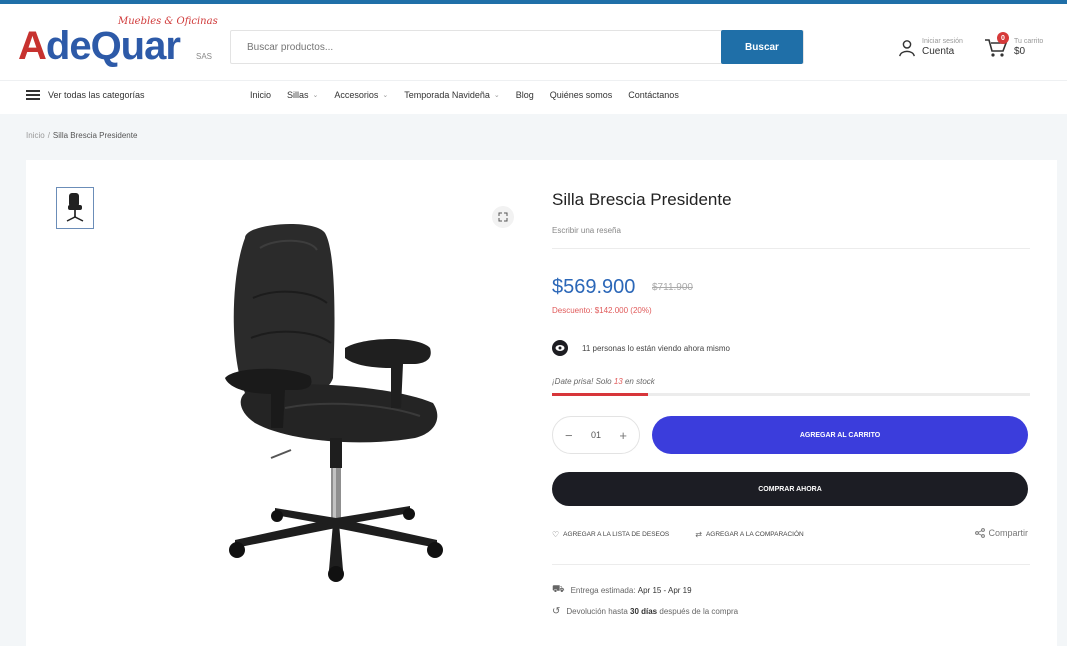 This screenshot has height=646, width=1067. What do you see at coordinates (600, 394) in the screenshot?
I see `stock-progress-fill` at bounding box center [600, 394].